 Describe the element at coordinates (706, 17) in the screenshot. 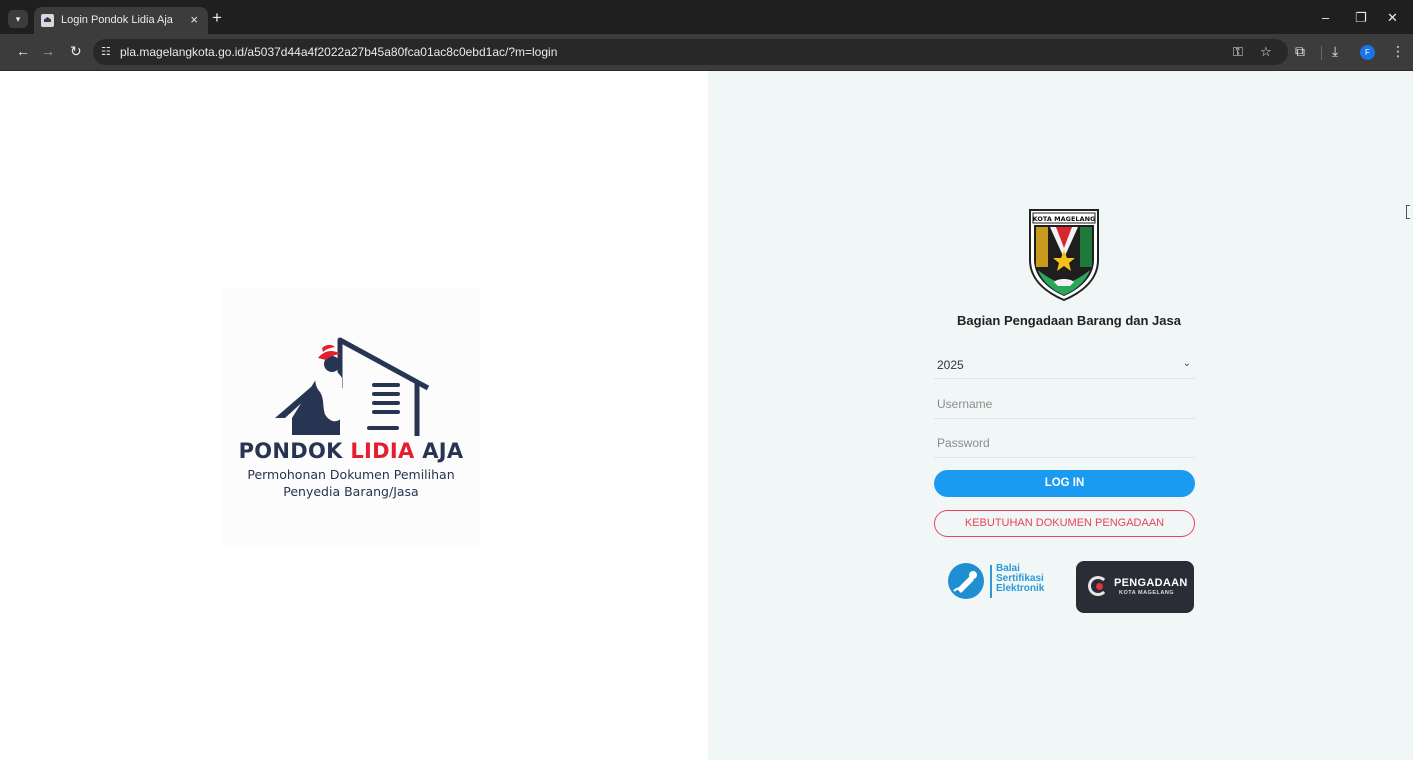

I see `browser-tab-strip: ▾ Login Pondok Lidia Aja × + – ❐ ✕` at that location.